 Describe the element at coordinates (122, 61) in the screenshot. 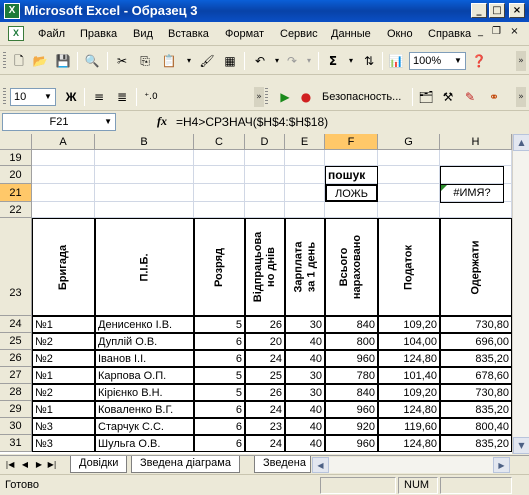

I see `cut-icon: ✂` at that location.